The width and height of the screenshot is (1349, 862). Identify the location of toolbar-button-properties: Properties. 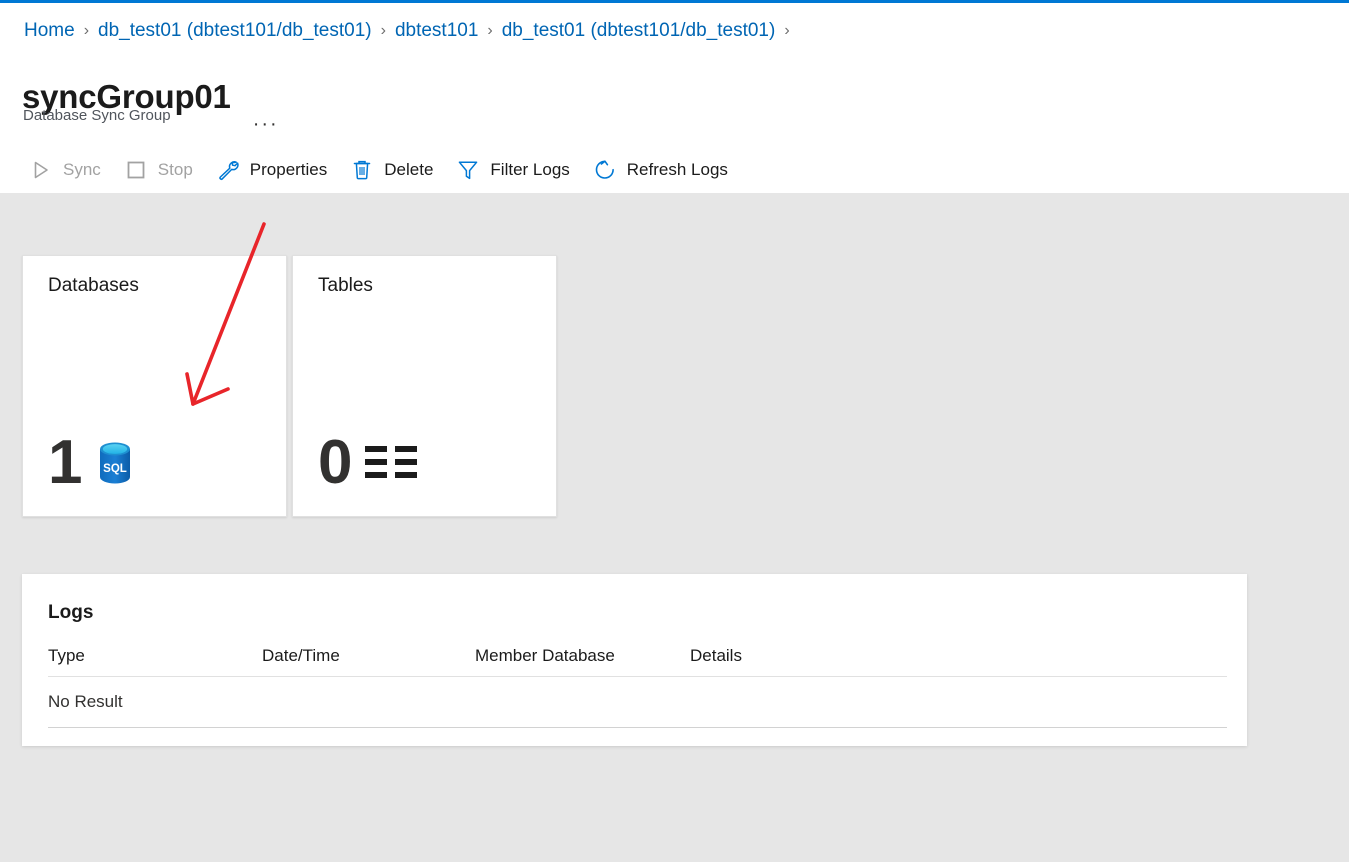
(271, 170).